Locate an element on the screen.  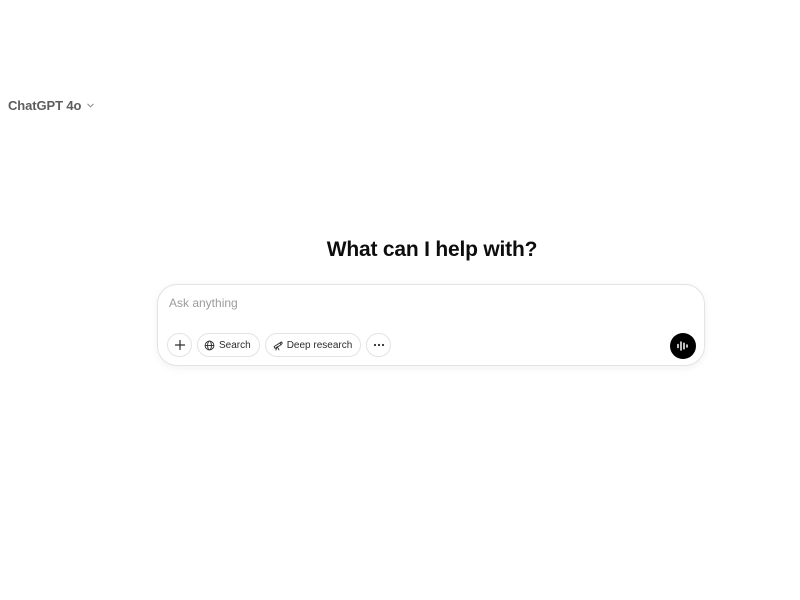
plus-icon is located at coordinates (180, 345).